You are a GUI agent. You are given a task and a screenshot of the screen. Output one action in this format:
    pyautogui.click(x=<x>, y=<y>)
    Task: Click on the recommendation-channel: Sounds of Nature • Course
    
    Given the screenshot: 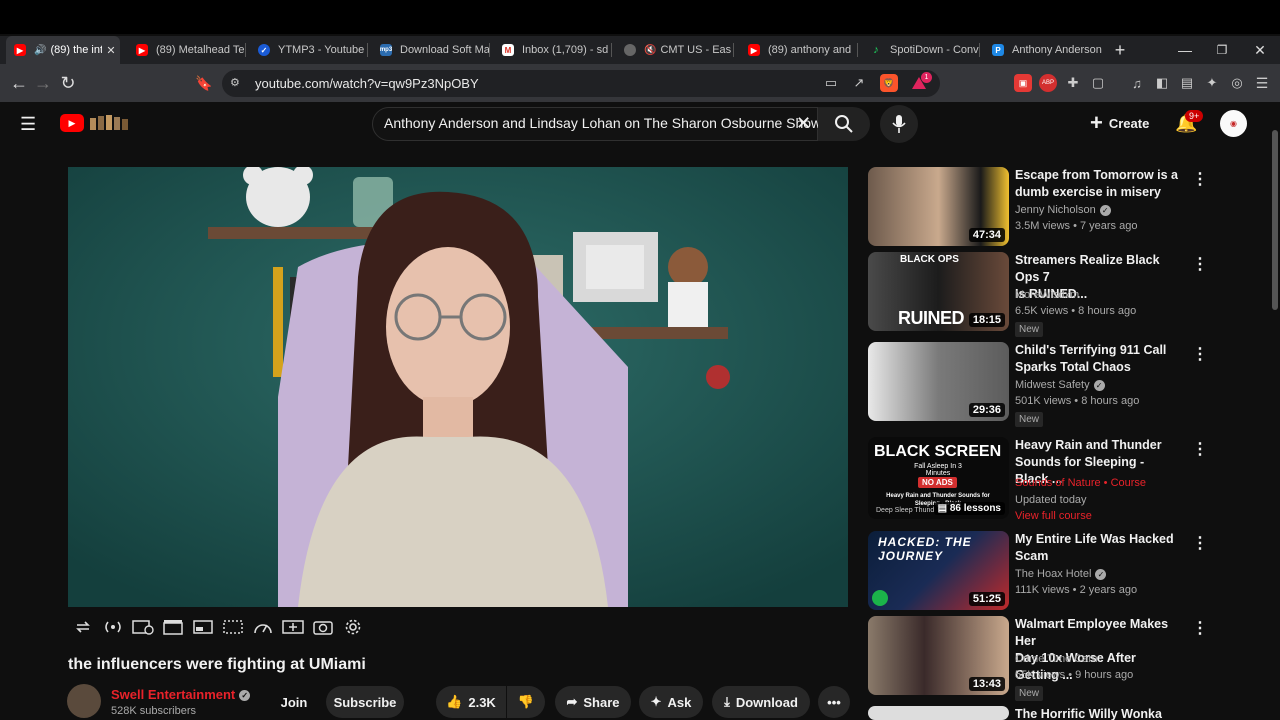 What is the action you would take?
    pyautogui.click(x=1080, y=483)
    